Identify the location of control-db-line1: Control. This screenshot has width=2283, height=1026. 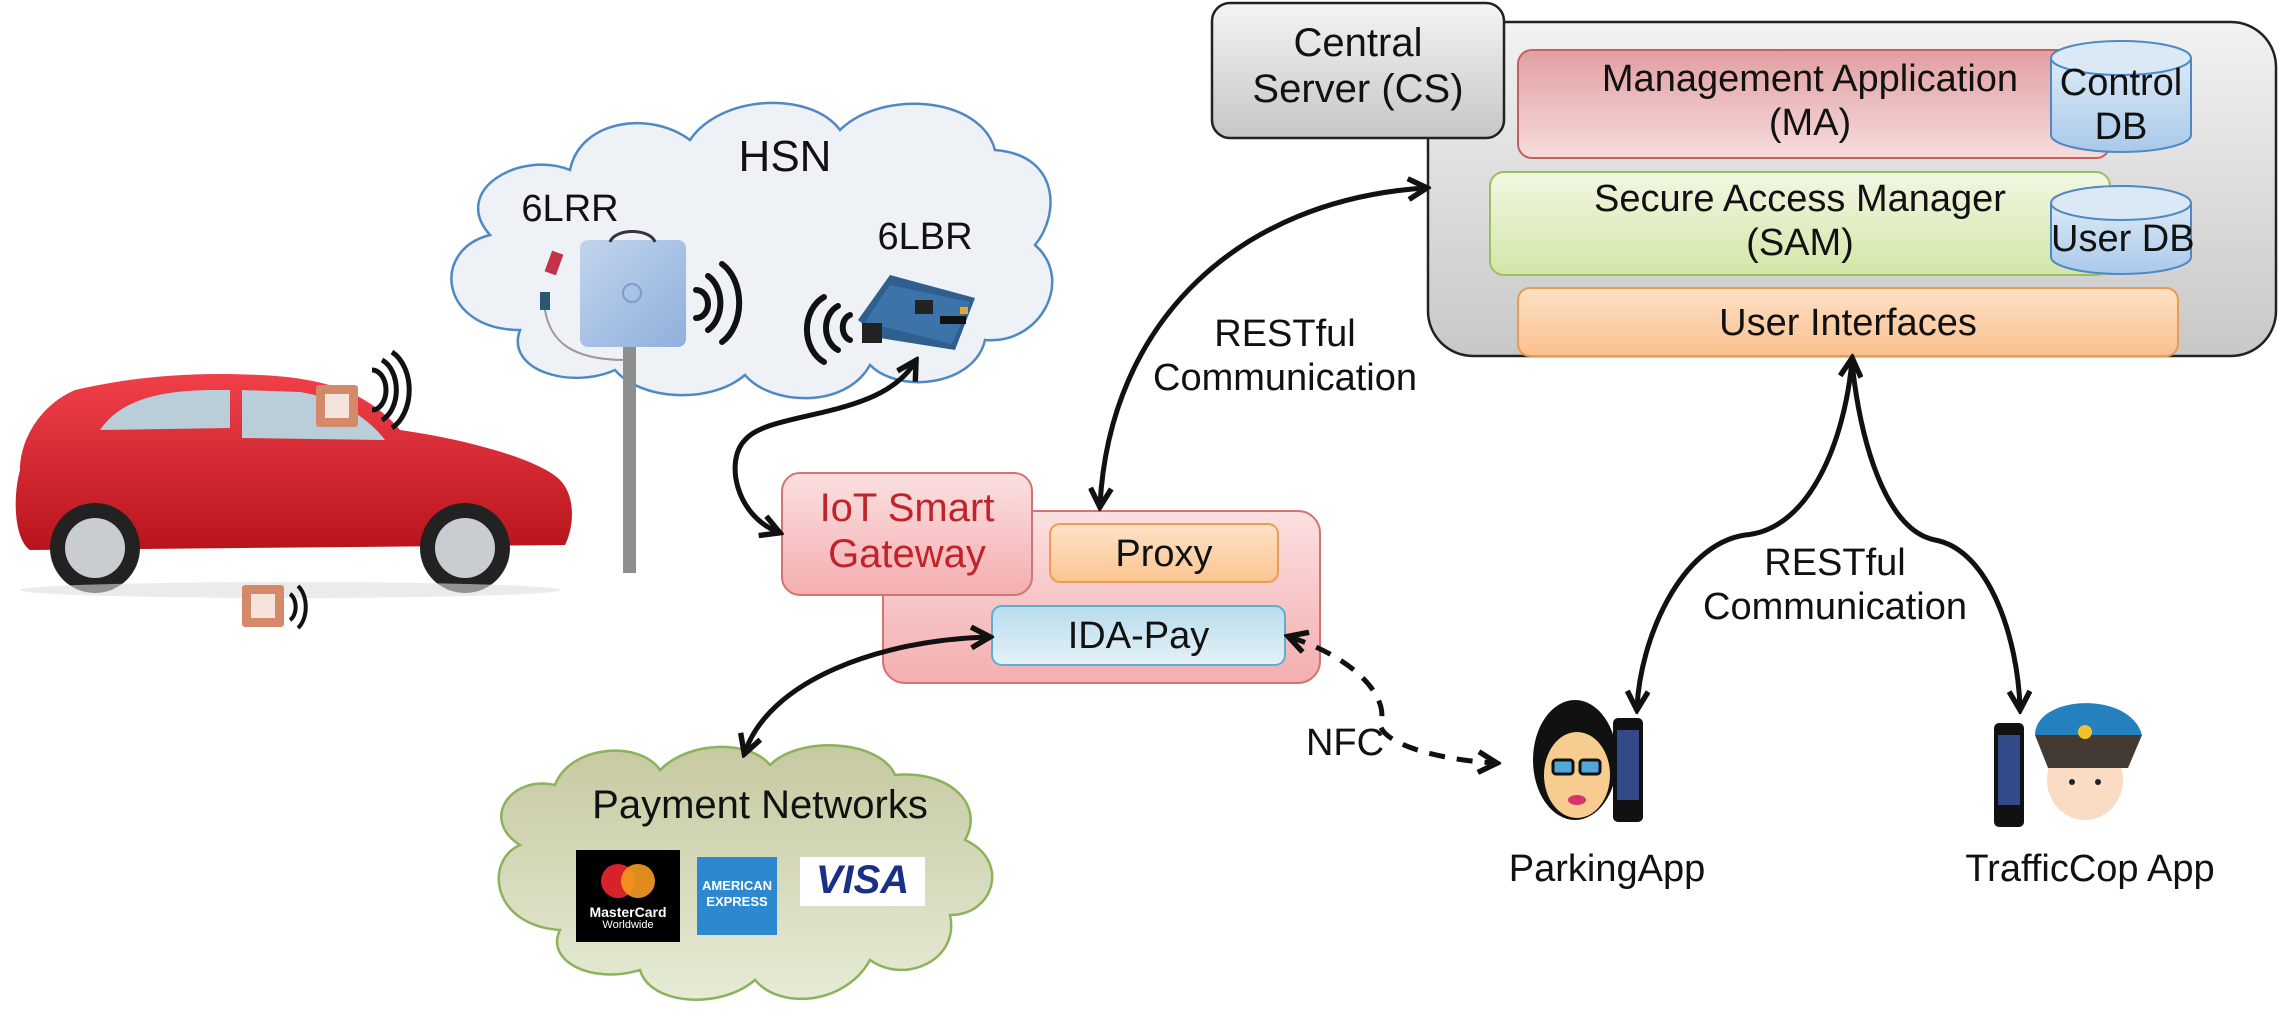
(2121, 83).